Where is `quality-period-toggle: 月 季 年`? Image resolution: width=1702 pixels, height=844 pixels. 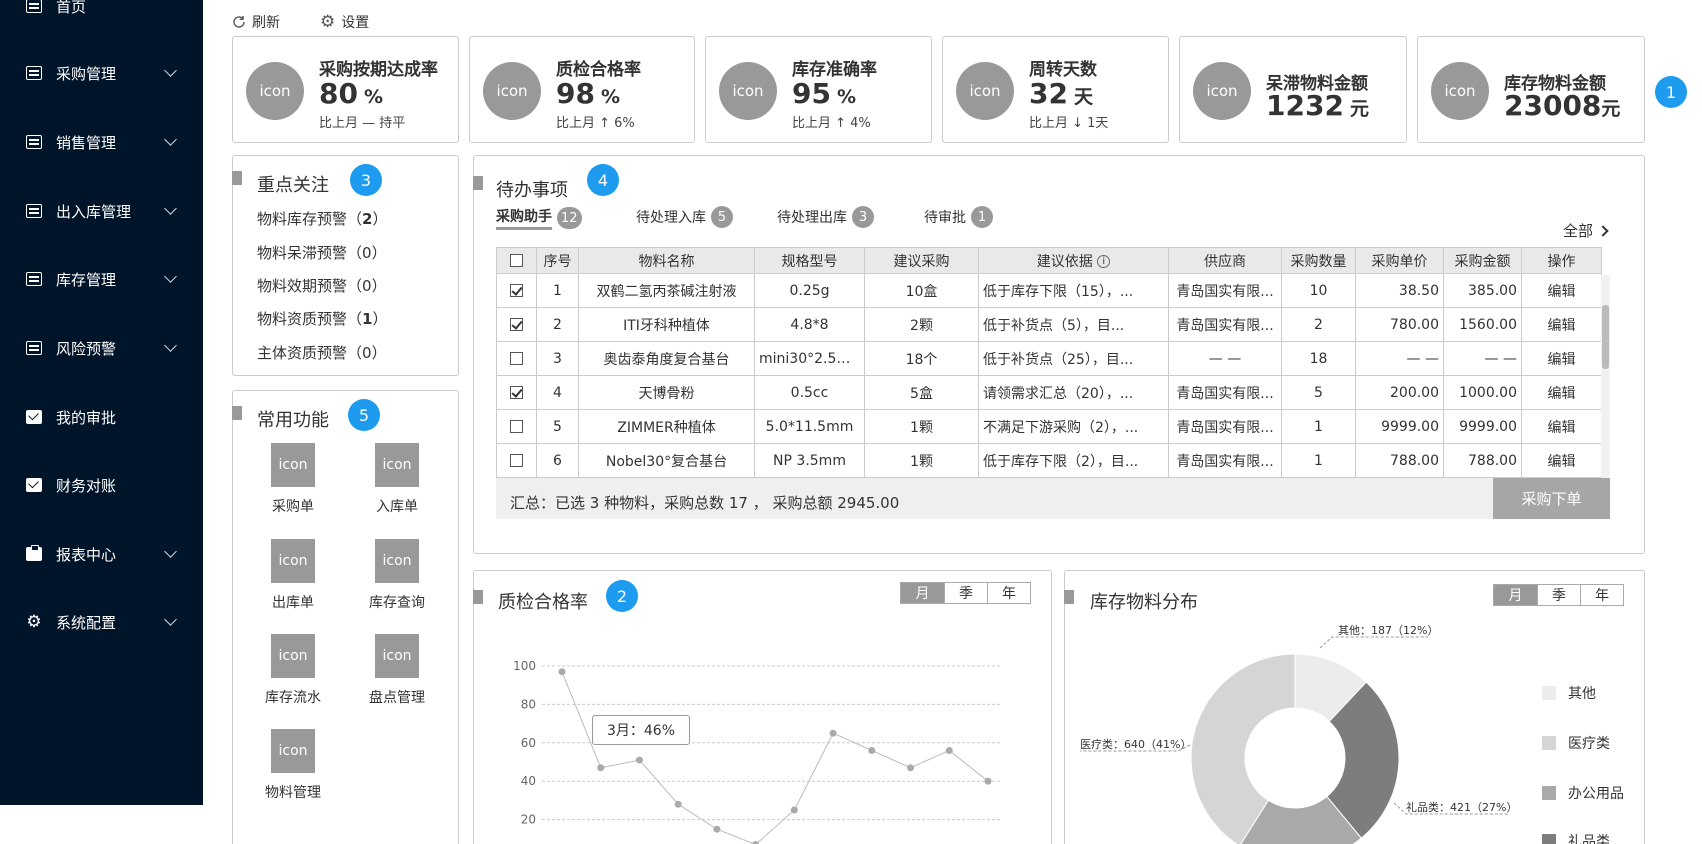 quality-period-toggle: 月 季 年 is located at coordinates (965, 593).